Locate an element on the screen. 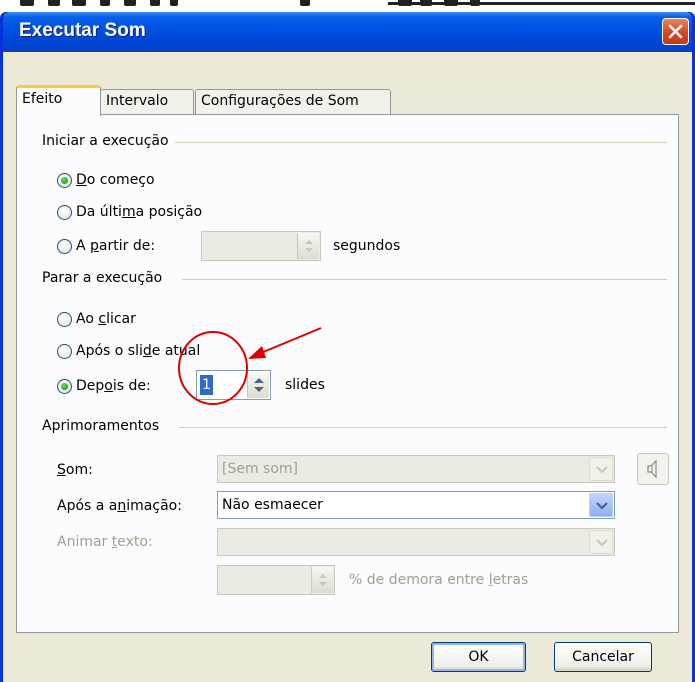 The height and width of the screenshot is (682, 695). tab-configuracoes-de-som: Configurações de Som is located at coordinates (293, 102).